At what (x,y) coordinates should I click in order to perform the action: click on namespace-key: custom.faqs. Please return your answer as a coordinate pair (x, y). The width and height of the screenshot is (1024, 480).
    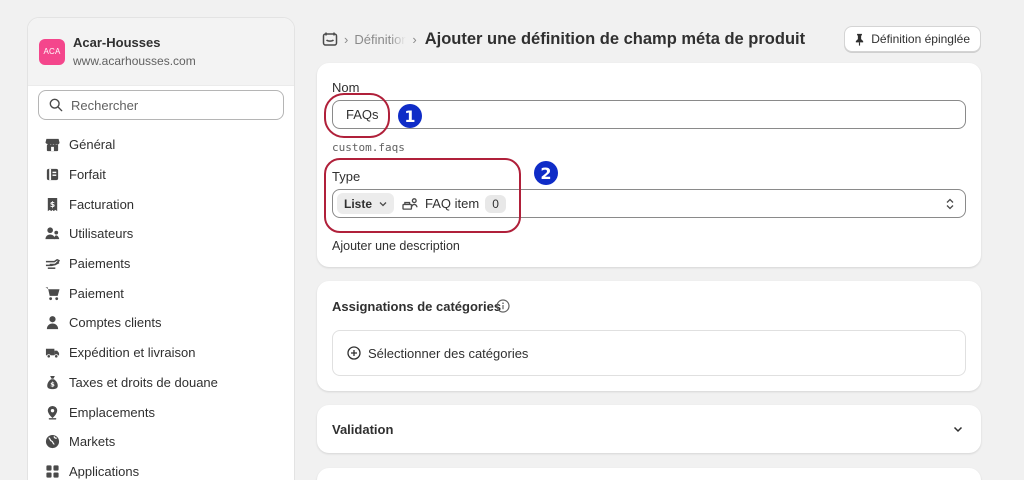
    Looking at the image, I should click on (368, 147).